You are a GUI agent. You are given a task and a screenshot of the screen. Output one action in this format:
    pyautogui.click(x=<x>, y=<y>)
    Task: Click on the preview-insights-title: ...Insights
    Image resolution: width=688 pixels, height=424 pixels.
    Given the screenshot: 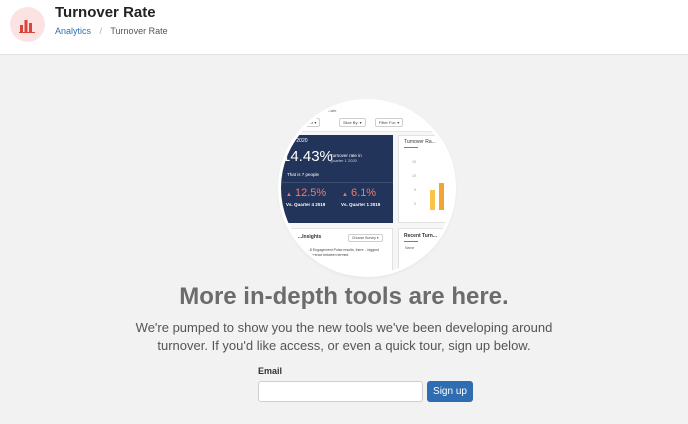 What is the action you would take?
    pyautogui.click(x=310, y=237)
    